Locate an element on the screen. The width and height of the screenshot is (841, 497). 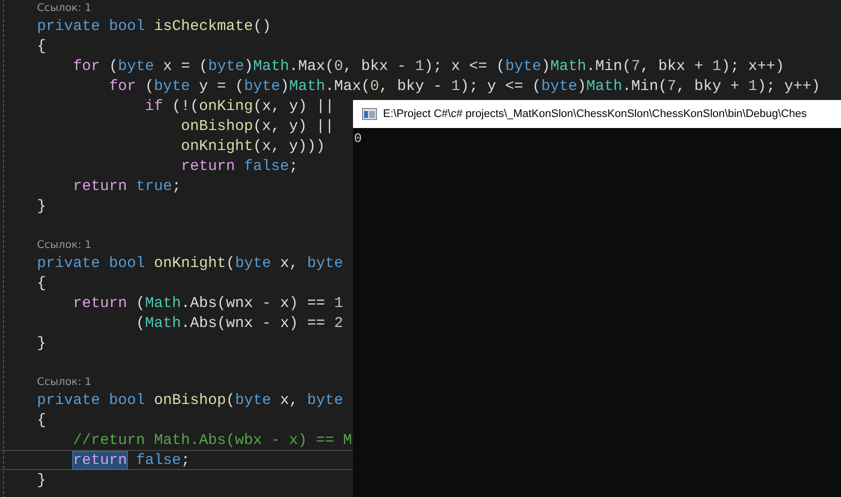
code-line: for (byte y = (byte)Math.Max(0, bky - 1); y <= (byte)Math.Min(7, bky + 1); y++) is located at coordinates (464, 86).